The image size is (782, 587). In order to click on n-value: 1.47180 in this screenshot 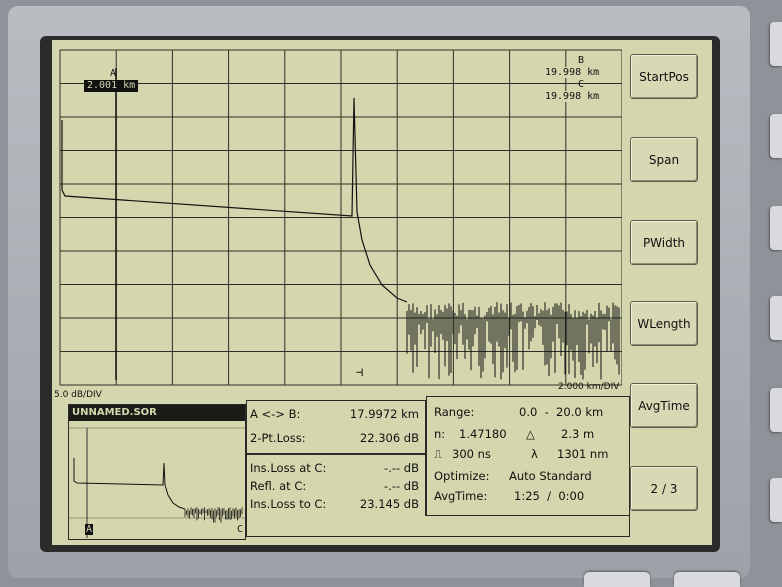, I will do `click(483, 434)`.